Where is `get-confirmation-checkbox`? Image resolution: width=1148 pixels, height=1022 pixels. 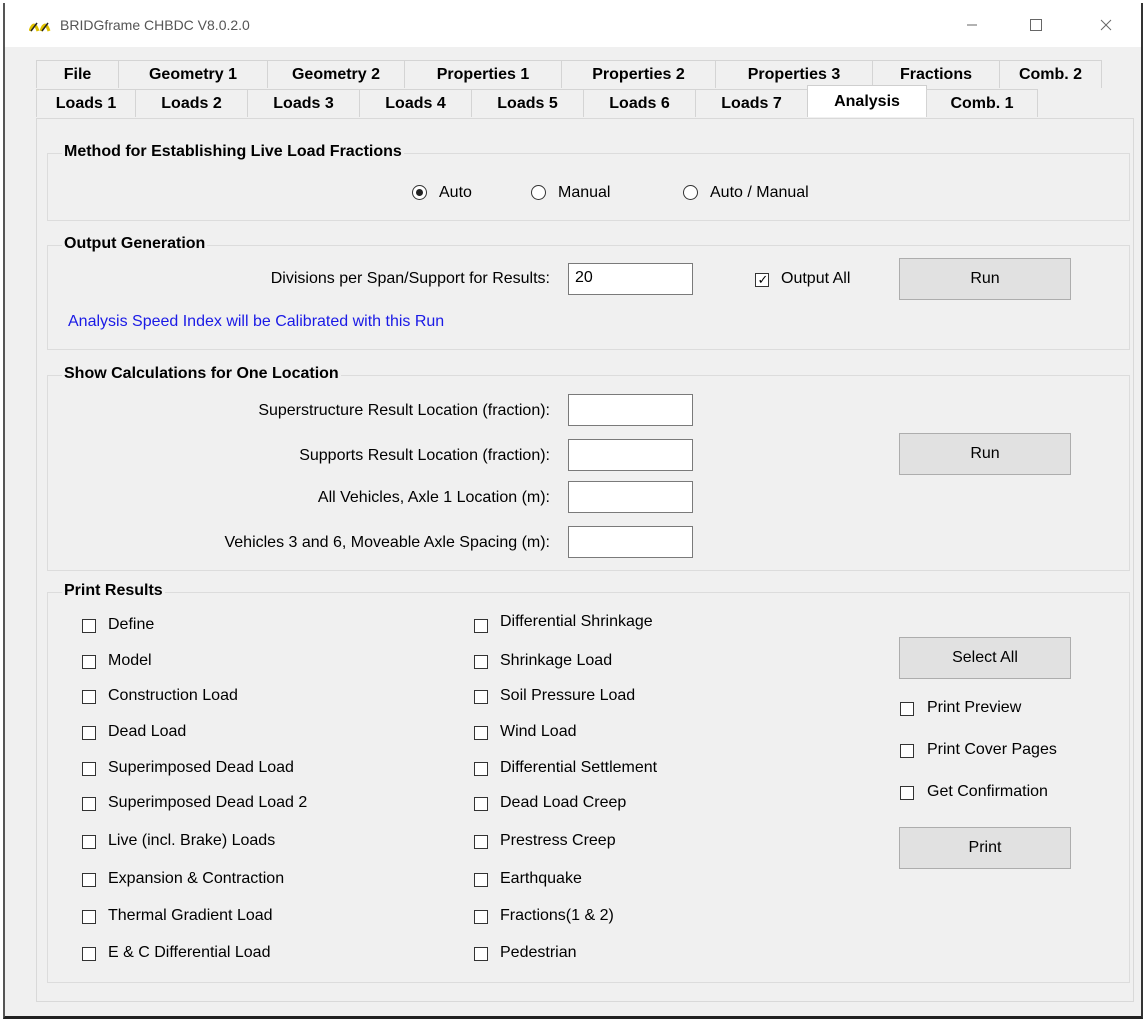
get-confirmation-checkbox is located at coordinates (907, 793).